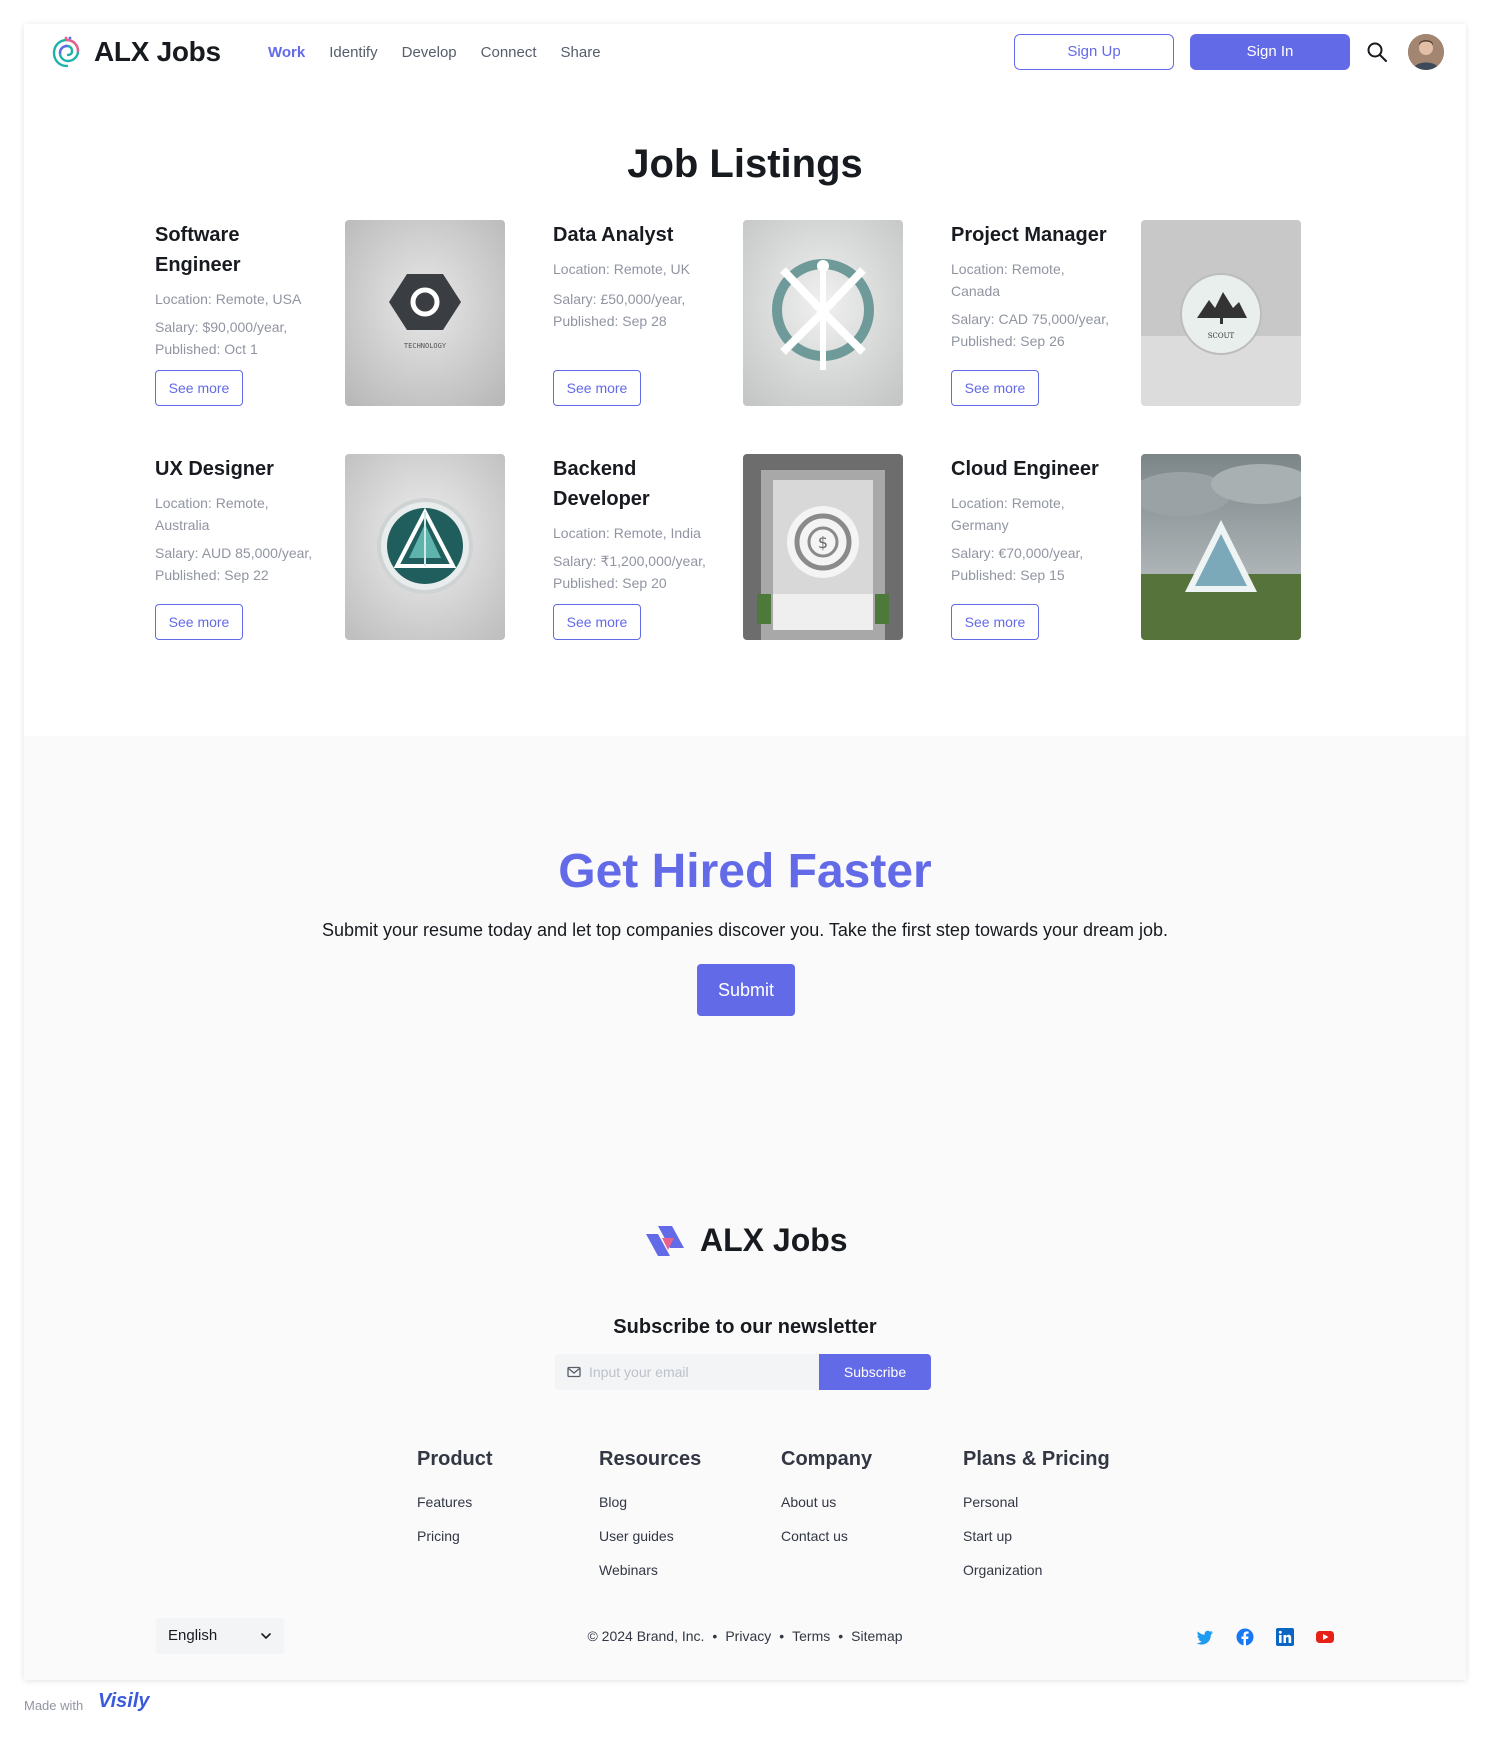 This screenshot has height=1738, width=1488. Describe the element at coordinates (574, 1372) in the screenshot. I see `mail-icon` at that location.